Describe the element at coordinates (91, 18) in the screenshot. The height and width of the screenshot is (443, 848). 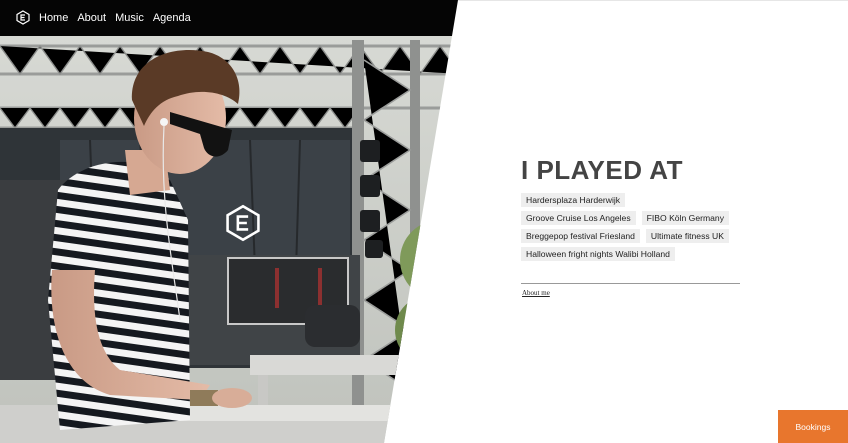
I see `nav-about-link: About` at that location.